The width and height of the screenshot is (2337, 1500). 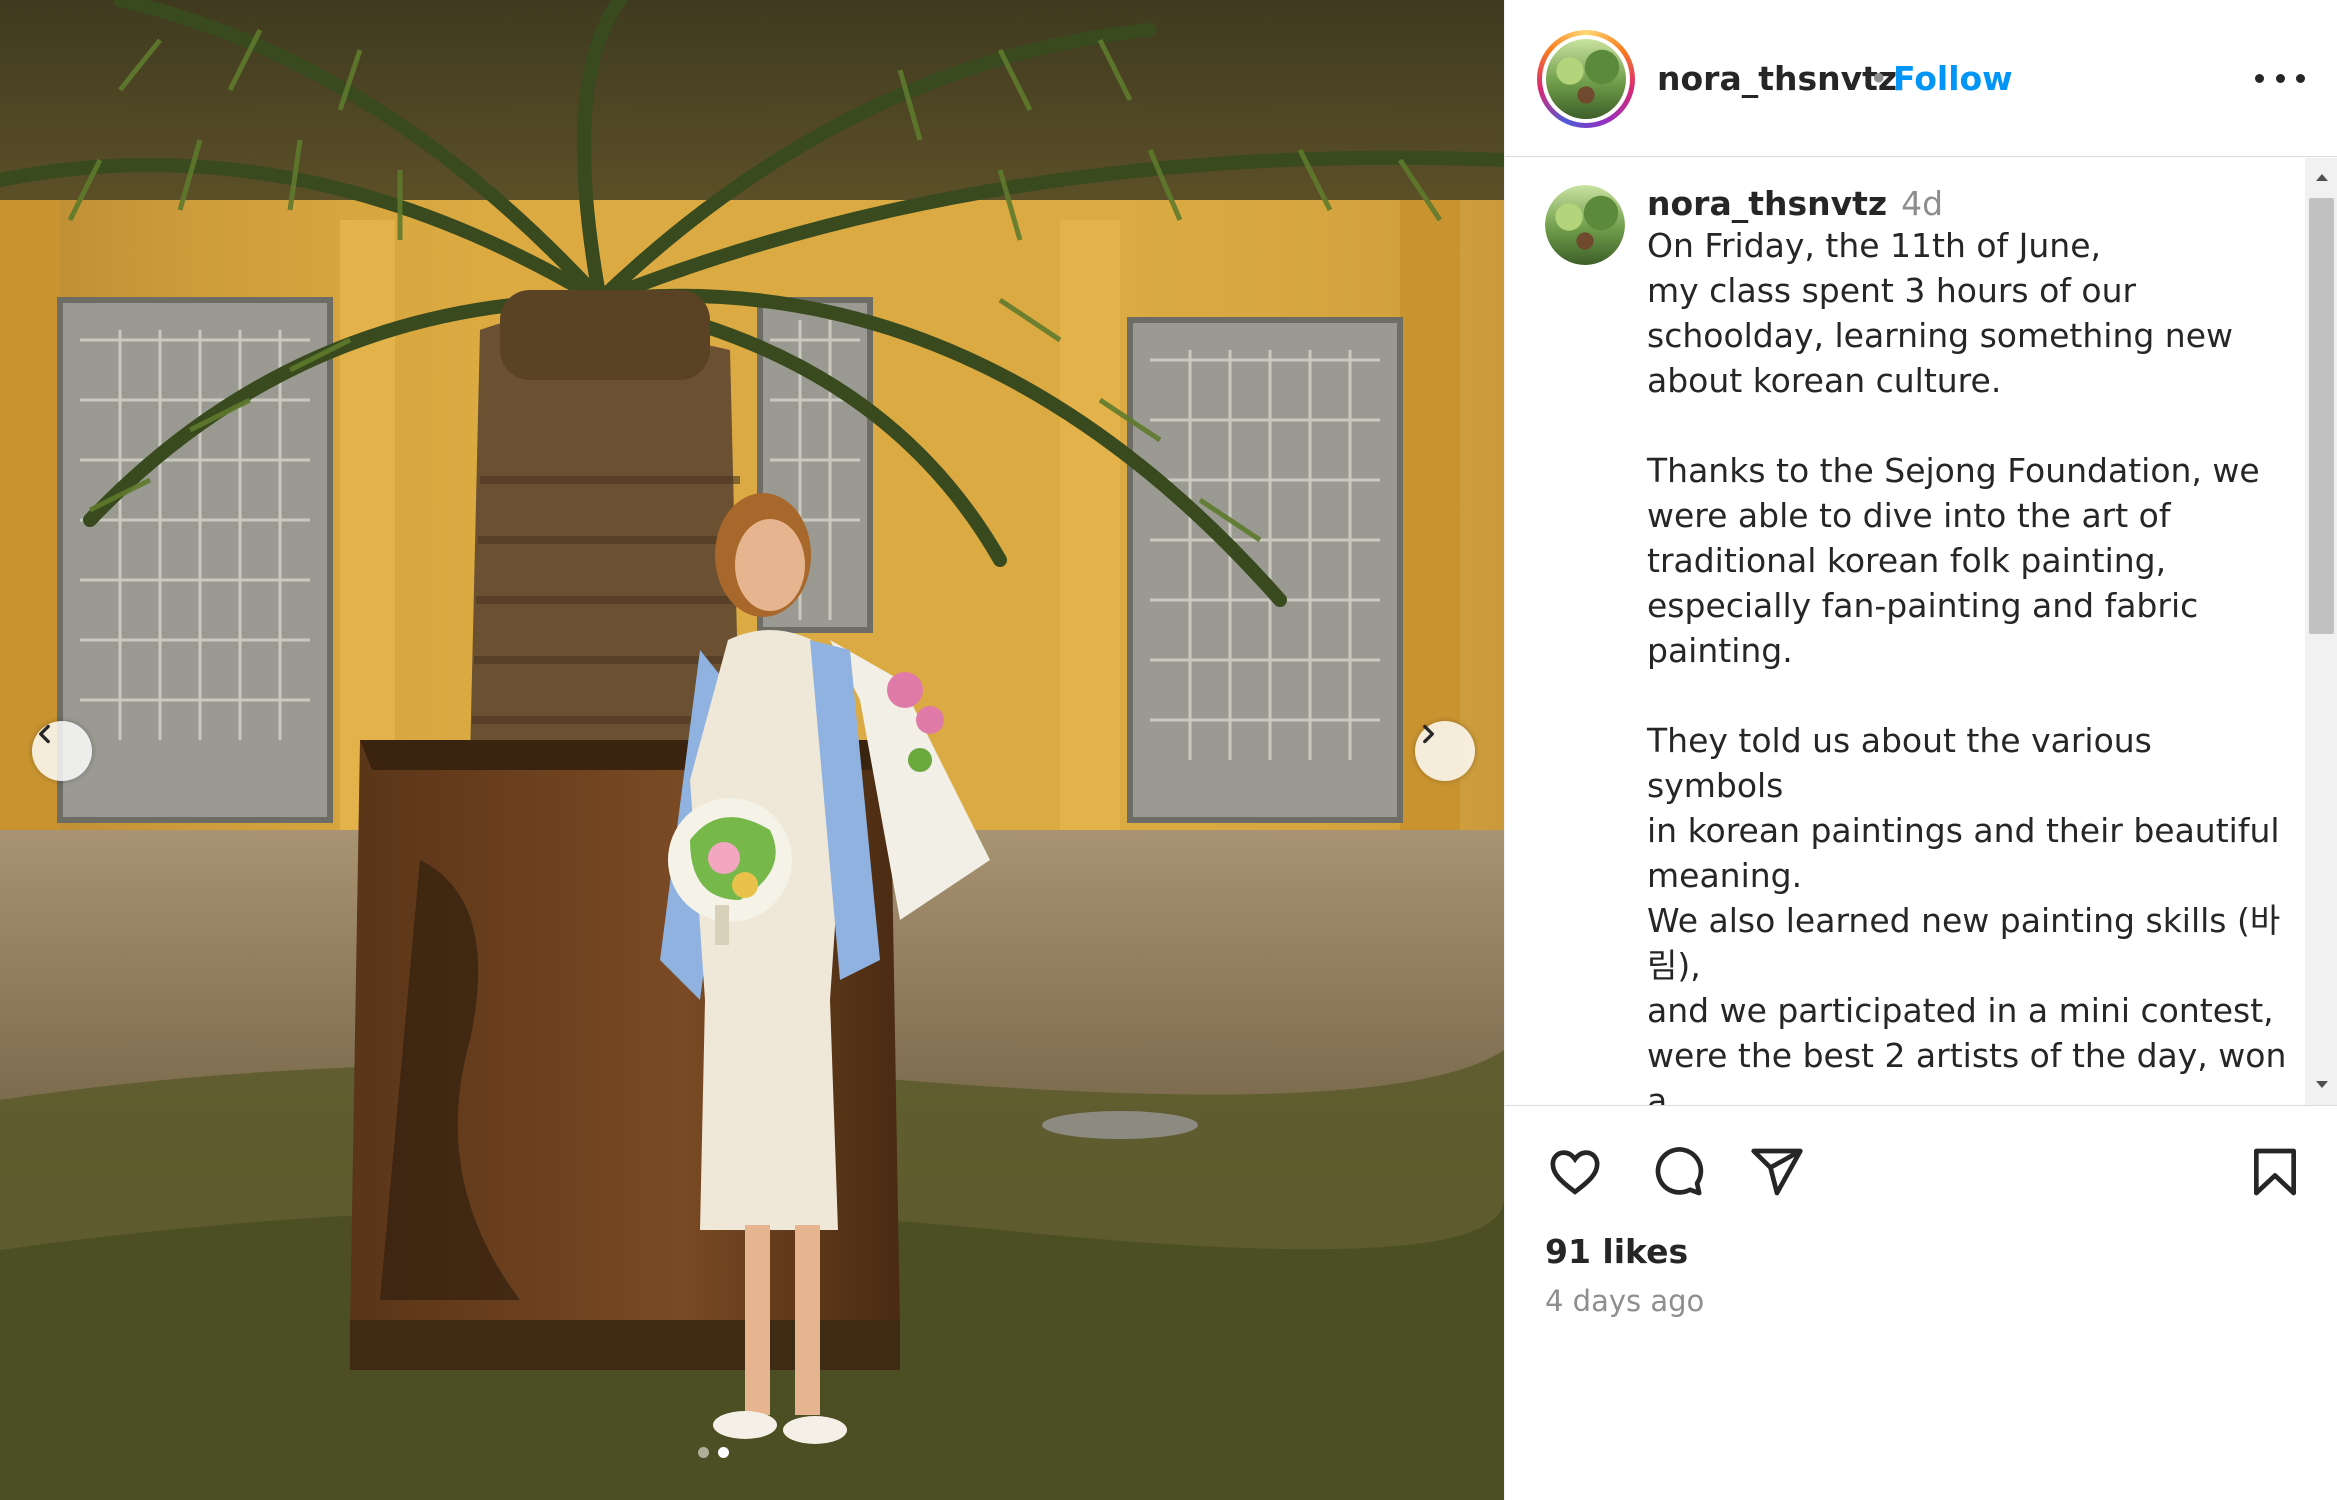 What do you see at coordinates (1767, 203) in the screenshot?
I see `caption-username-link: nora_thsnvtz` at bounding box center [1767, 203].